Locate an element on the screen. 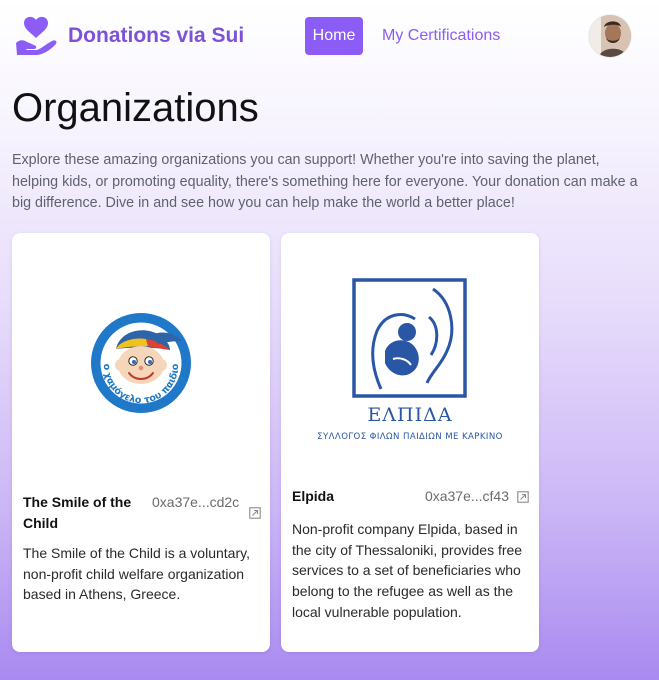 The height and width of the screenshot is (680, 659). wallet-address: 0xa37e...cd2c is located at coordinates (196, 502).